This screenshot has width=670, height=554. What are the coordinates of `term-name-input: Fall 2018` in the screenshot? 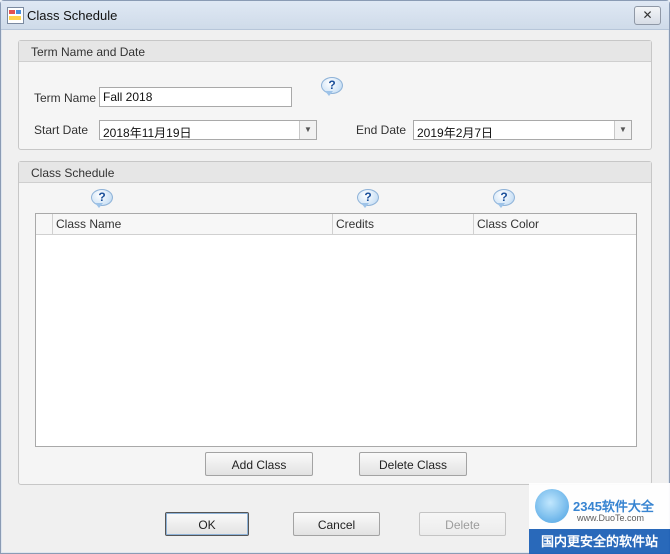 It's located at (195, 97).